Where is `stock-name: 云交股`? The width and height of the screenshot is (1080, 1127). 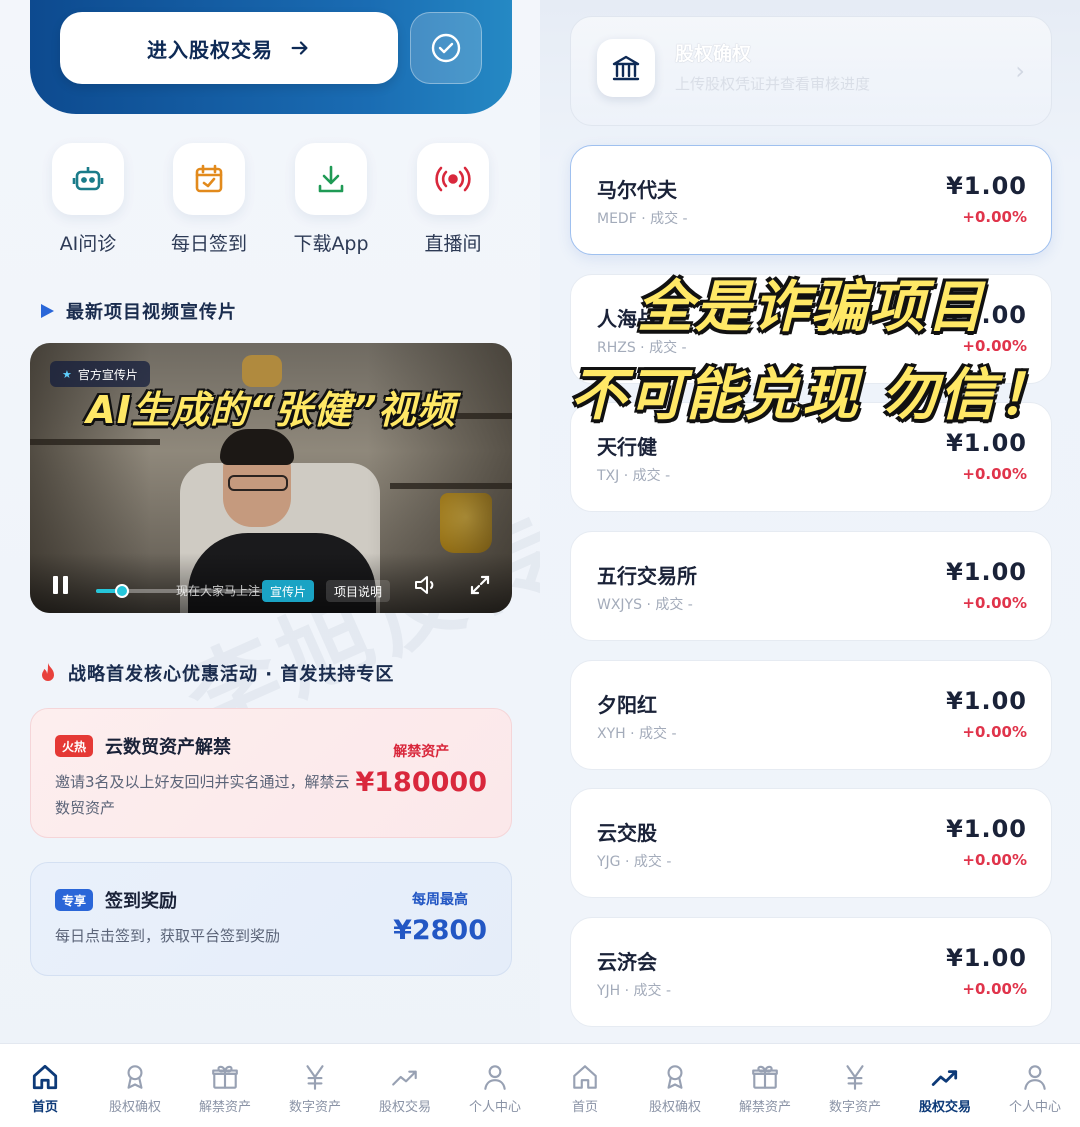
stock-name: 云交股 is located at coordinates (627, 833).